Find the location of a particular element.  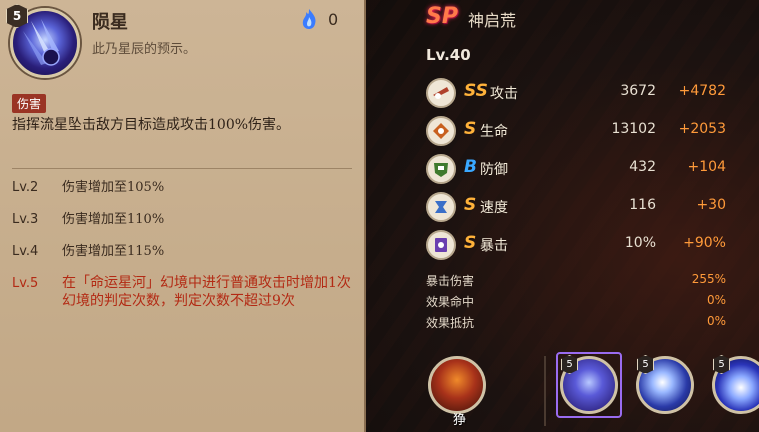

skill-flavor-text: 此乃星辰的预示。 is located at coordinates (144, 49).